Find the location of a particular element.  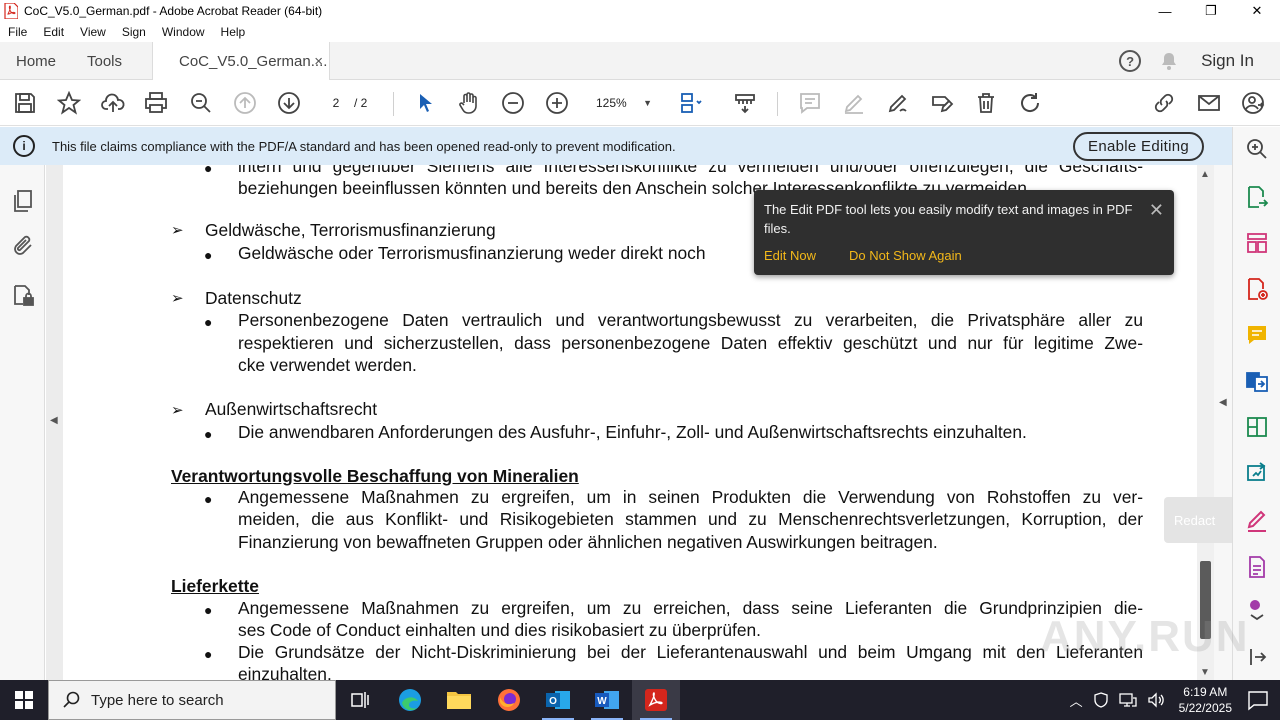

vertical-scrollbar: ▲ ▼ is located at coordinates (1205, 422).